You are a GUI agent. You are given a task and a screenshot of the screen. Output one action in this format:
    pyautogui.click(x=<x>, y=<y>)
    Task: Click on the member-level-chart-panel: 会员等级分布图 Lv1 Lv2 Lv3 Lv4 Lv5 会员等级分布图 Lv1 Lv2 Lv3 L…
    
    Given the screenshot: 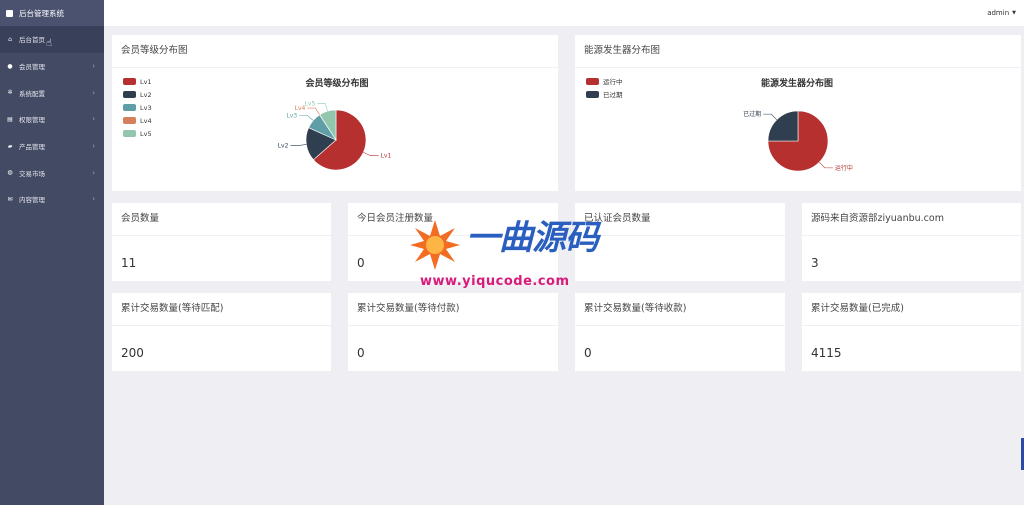 What is the action you would take?
    pyautogui.click(x=335, y=113)
    